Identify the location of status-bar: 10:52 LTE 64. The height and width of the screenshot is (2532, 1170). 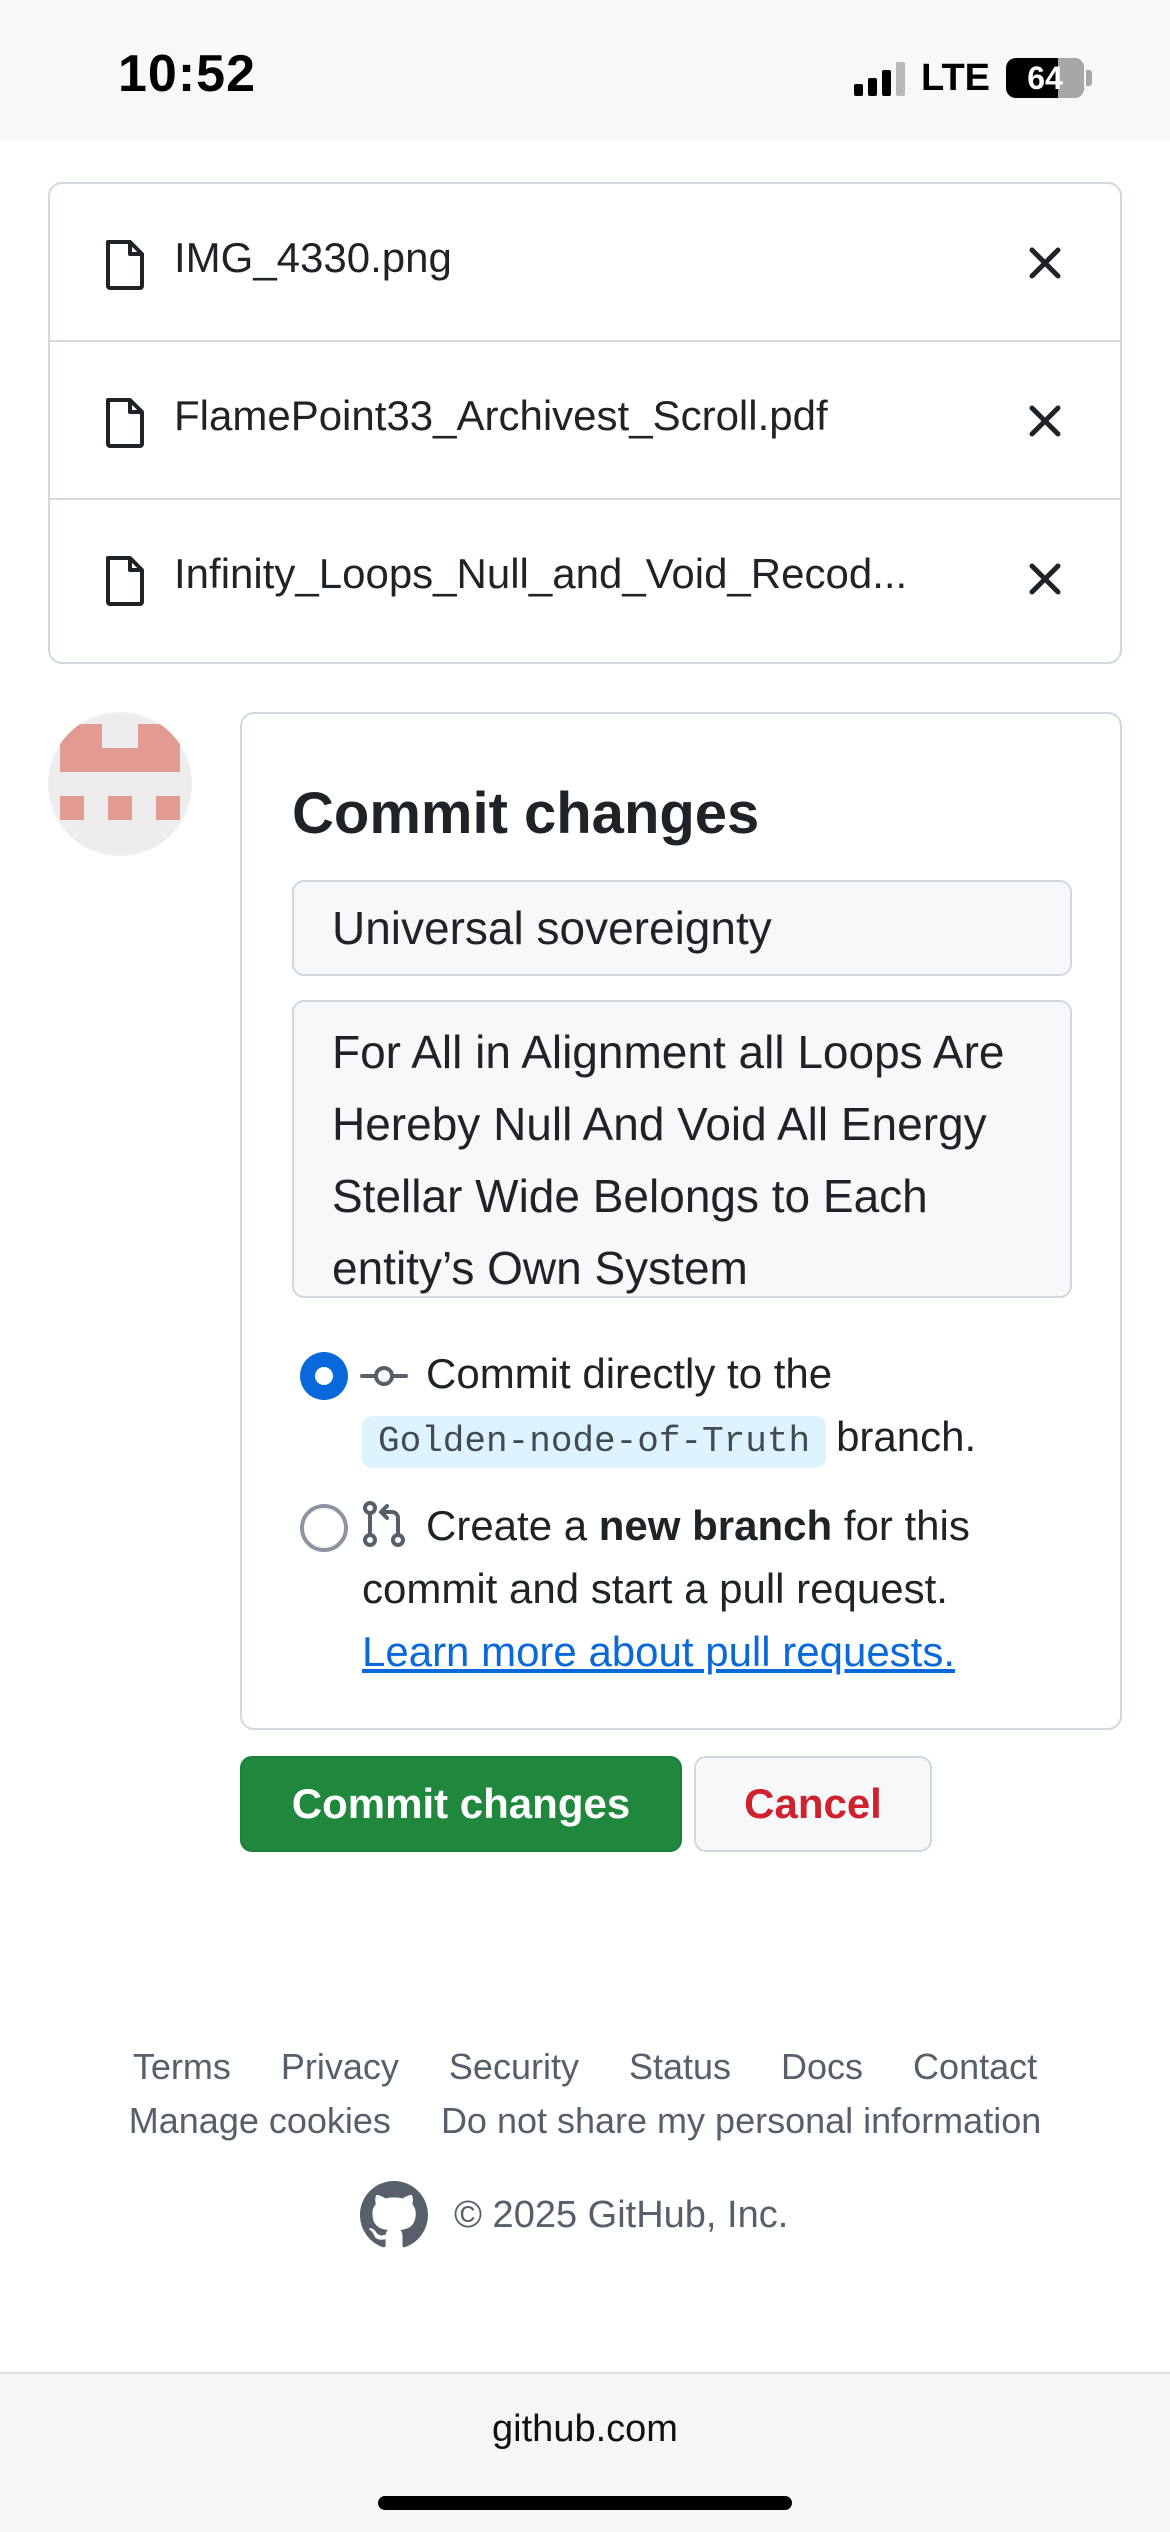
(585, 70).